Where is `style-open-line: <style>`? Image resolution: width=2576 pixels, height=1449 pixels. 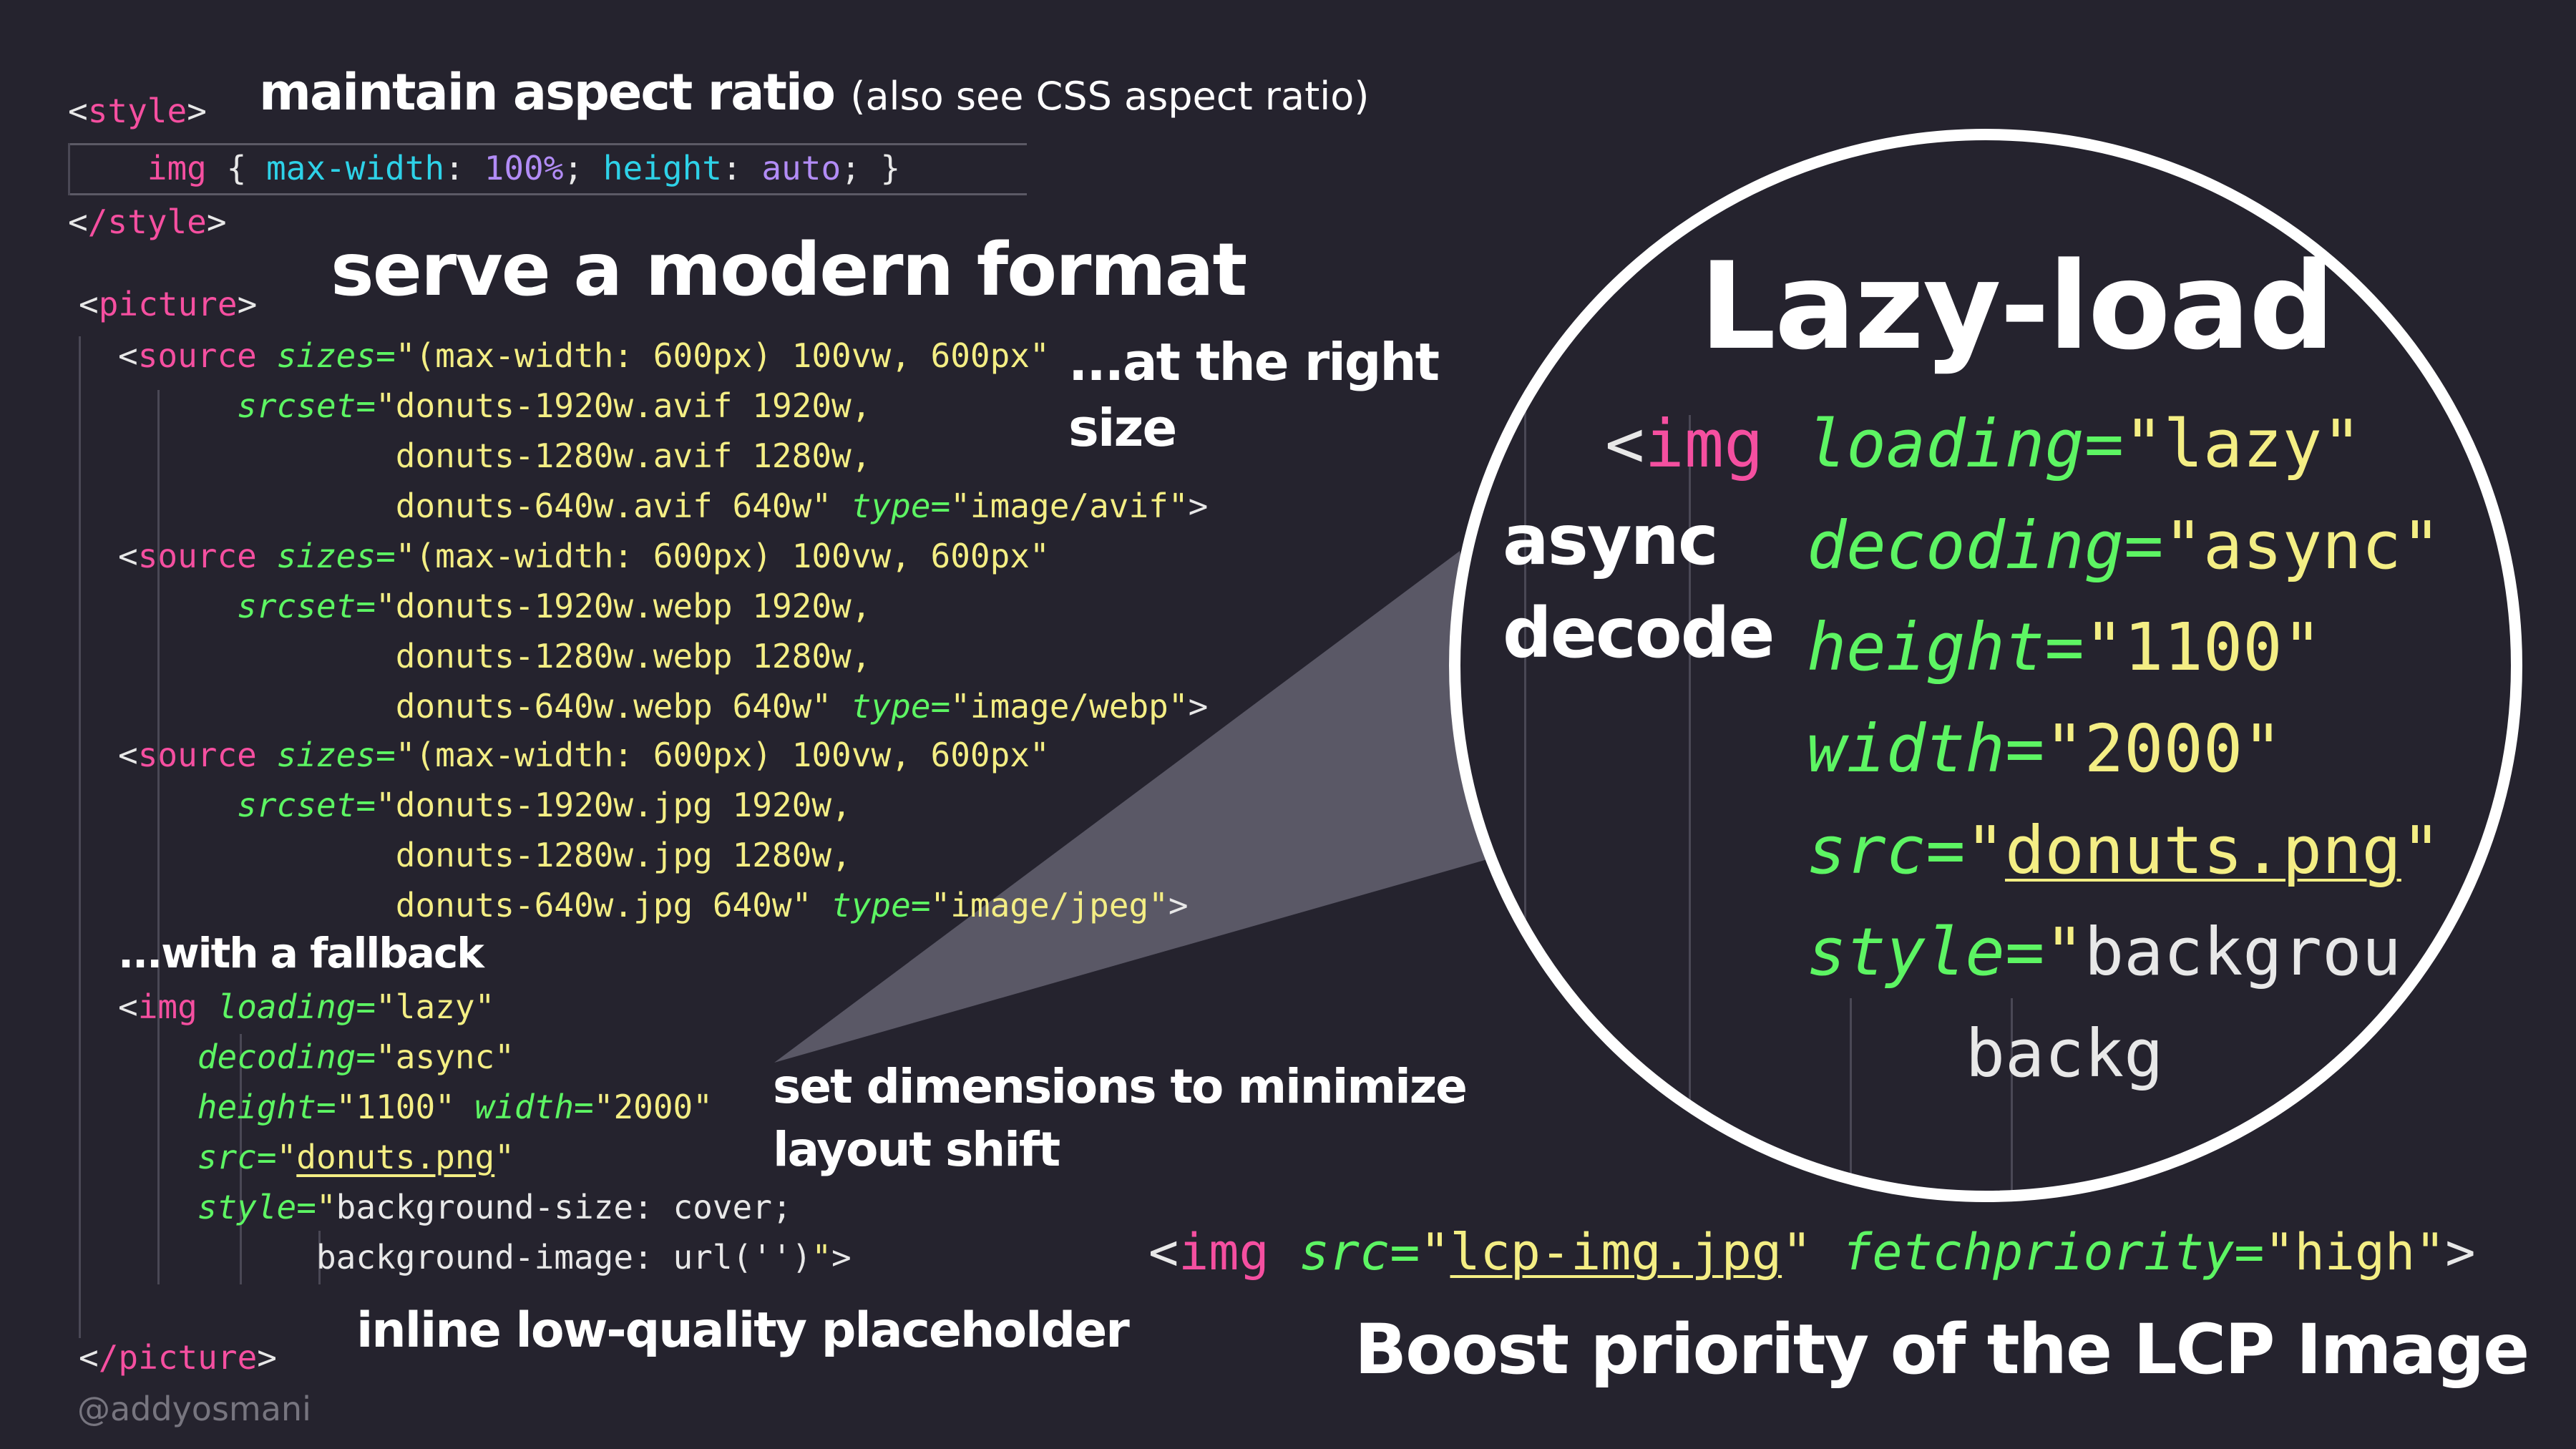
style-open-line: <style> is located at coordinates (137, 111).